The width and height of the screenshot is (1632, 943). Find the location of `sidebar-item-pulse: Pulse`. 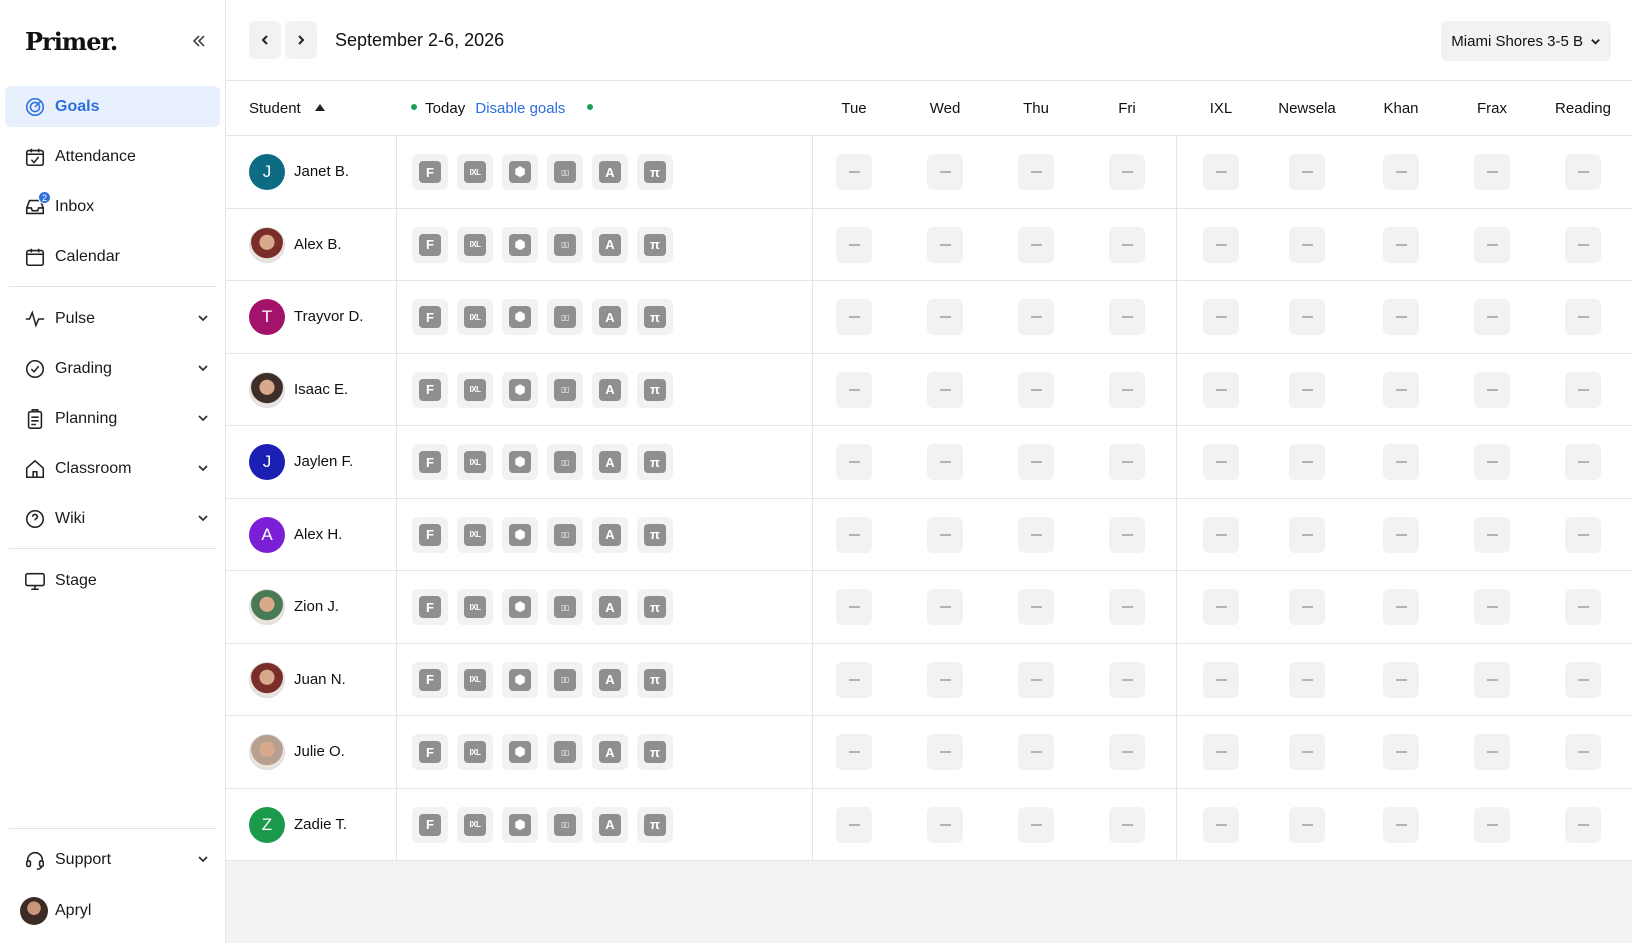

sidebar-item-pulse: Pulse is located at coordinates (112, 318).